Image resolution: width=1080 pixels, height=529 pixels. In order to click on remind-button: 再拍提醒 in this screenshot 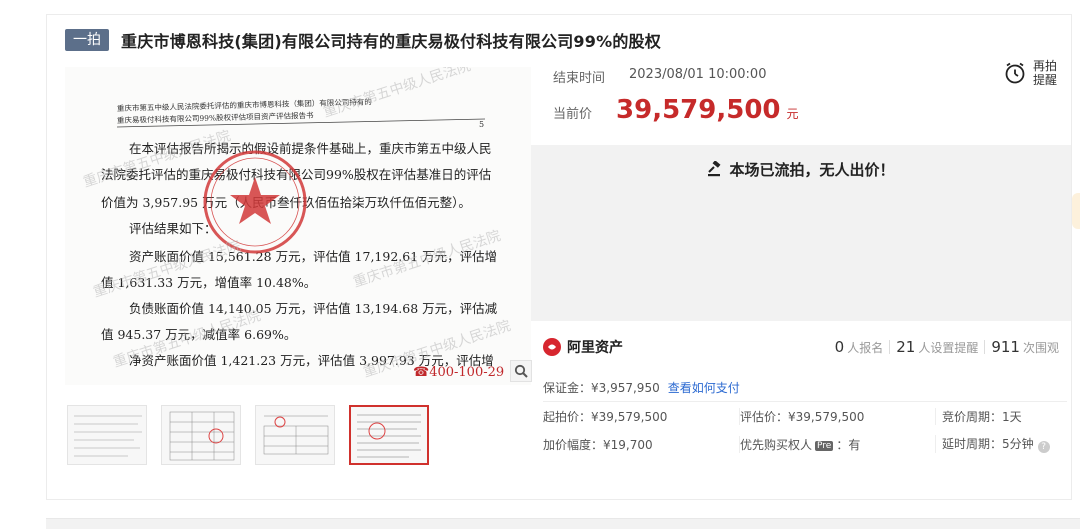, I will do `click(1033, 73)`.